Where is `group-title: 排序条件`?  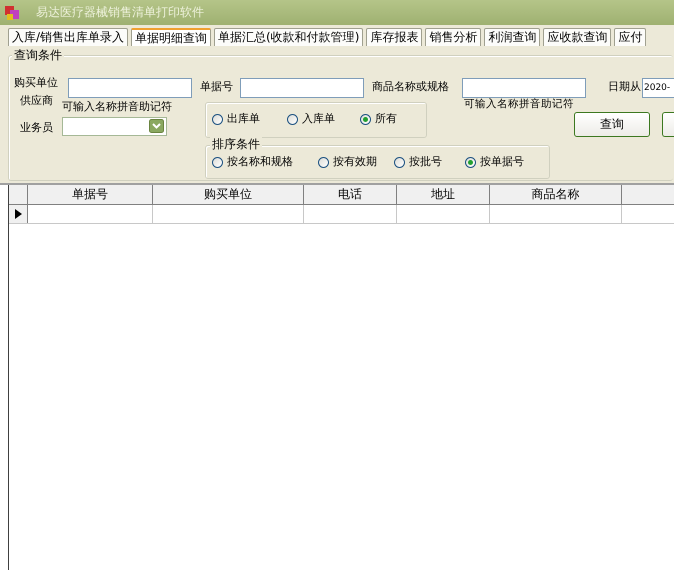
group-title: 排序条件 is located at coordinates (236, 144).